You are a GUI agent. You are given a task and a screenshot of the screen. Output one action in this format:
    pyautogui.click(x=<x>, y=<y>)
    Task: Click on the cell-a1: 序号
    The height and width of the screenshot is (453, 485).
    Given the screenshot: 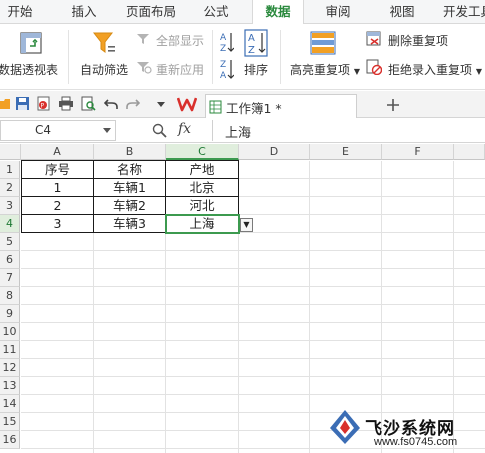 What is the action you would take?
    pyautogui.click(x=57, y=169)
    